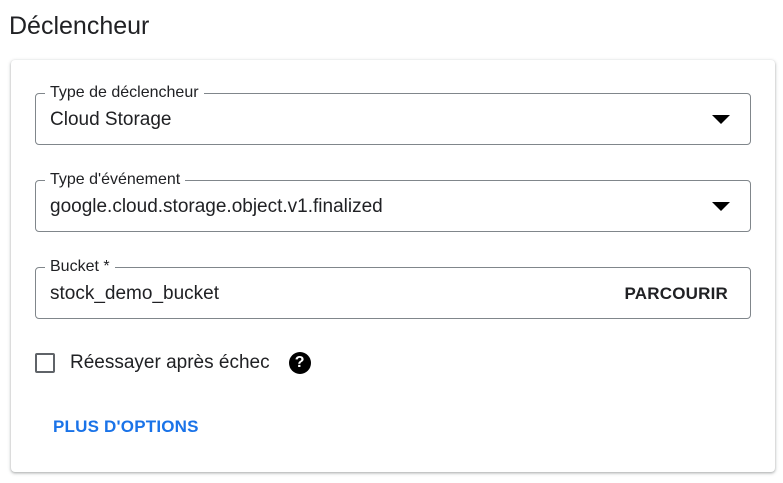 The width and height of the screenshot is (783, 483). What do you see at coordinates (299, 363) in the screenshot?
I see `question-circle-icon: ?` at bounding box center [299, 363].